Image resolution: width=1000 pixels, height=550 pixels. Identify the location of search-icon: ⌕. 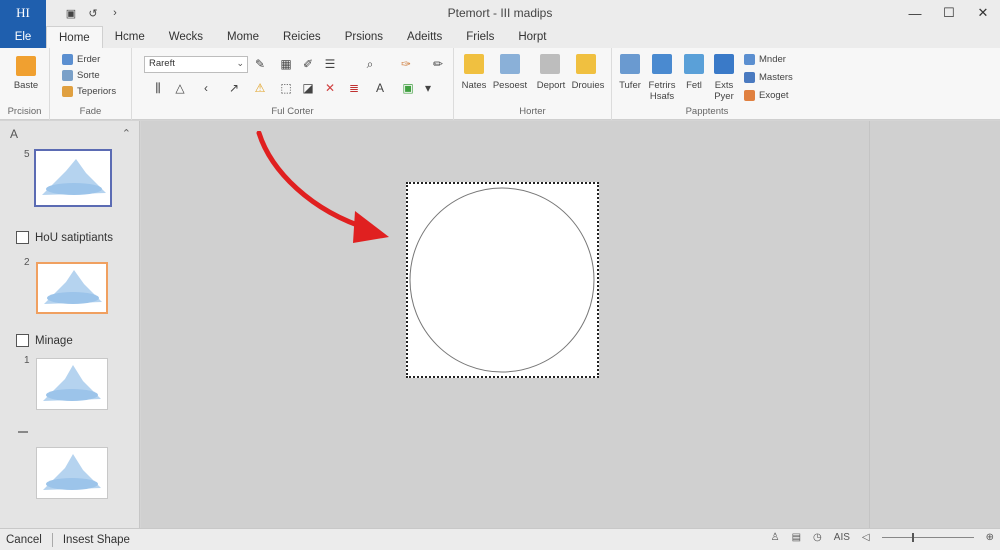
(370, 64).